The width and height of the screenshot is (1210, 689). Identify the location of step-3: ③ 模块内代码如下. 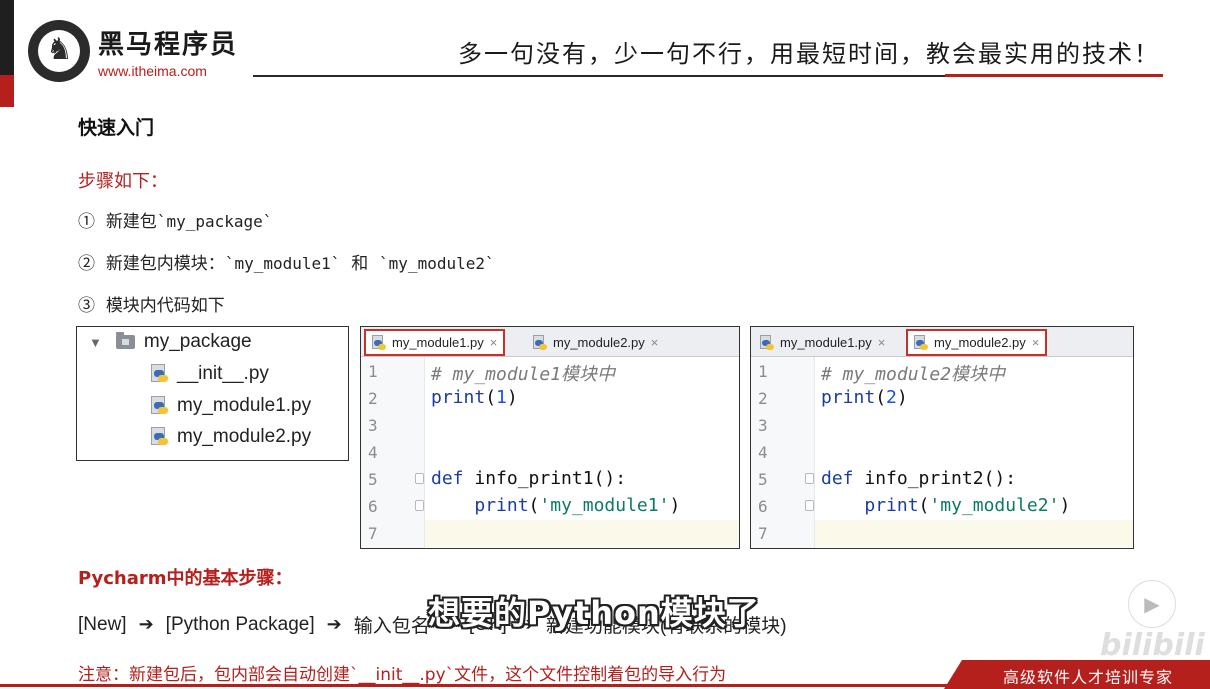
(151, 303).